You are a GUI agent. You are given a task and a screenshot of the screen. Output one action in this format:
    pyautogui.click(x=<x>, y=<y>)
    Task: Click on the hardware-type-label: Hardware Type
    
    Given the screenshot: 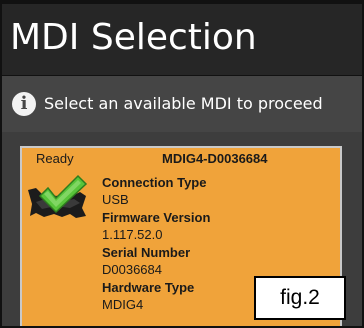 What is the action you would take?
    pyautogui.click(x=148, y=287)
    